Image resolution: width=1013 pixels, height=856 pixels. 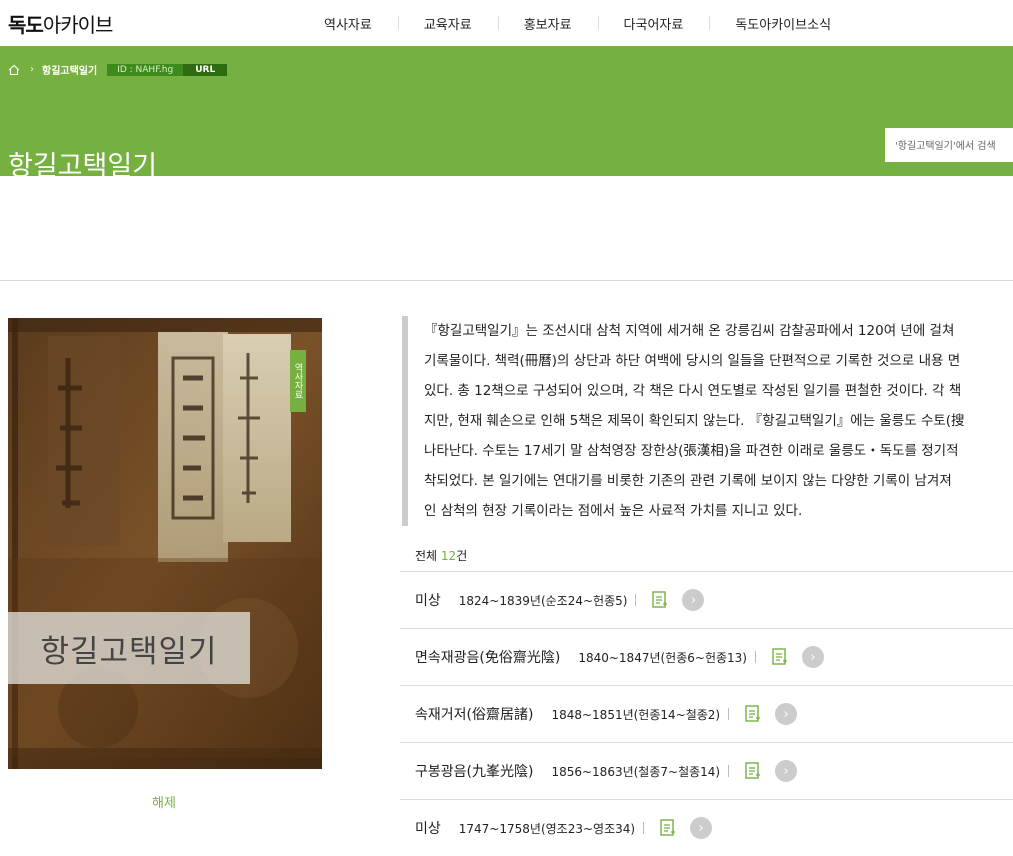 I want to click on url-button: URL, so click(x=205, y=69).